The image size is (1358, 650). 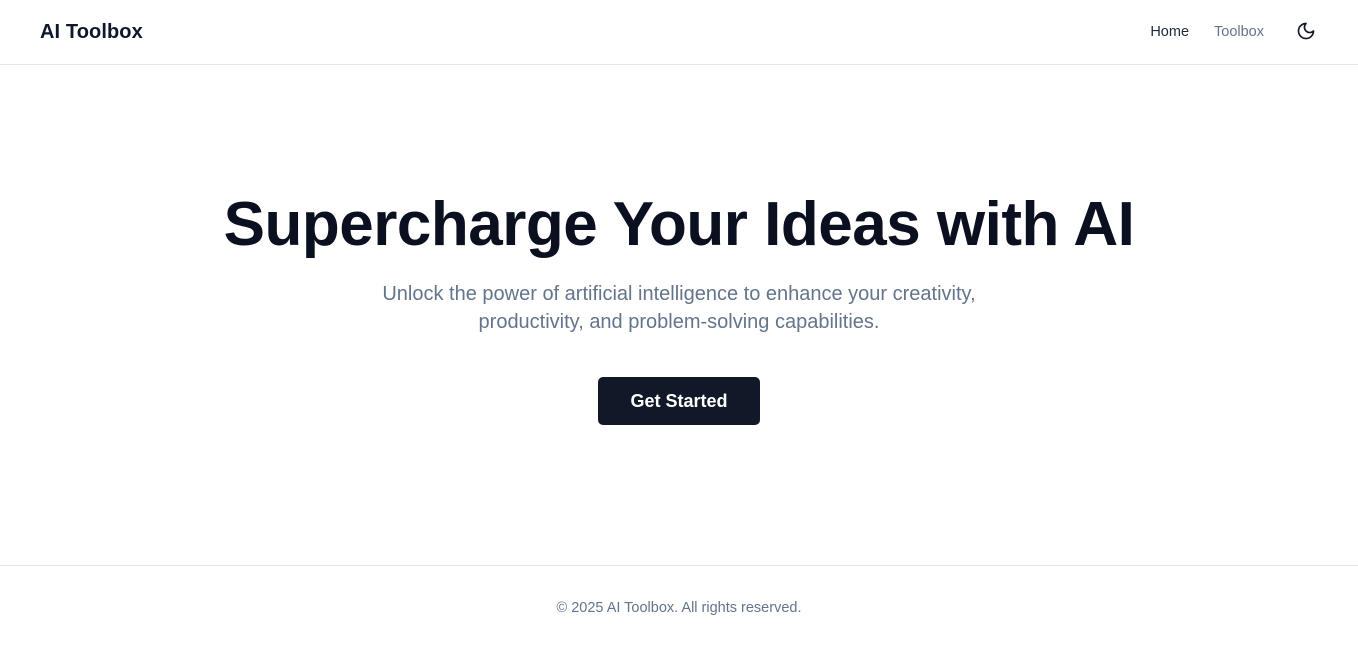 I want to click on hero-title: Supercharge Your Ideas with AI, so click(x=679, y=224).